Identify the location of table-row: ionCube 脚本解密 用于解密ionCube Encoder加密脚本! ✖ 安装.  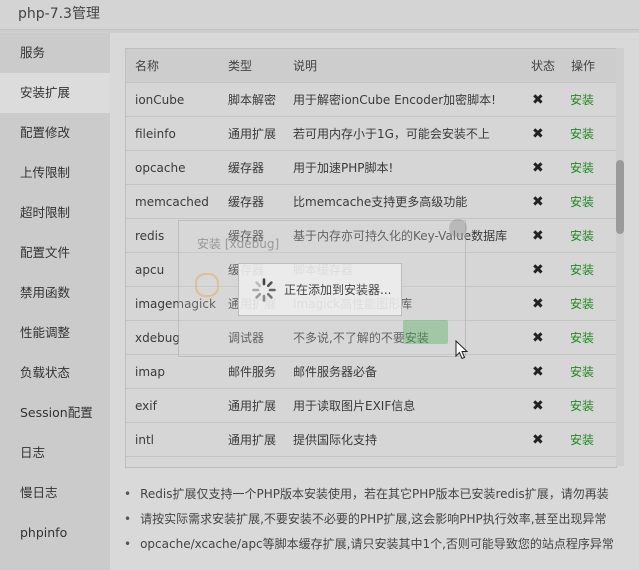
(371, 99).